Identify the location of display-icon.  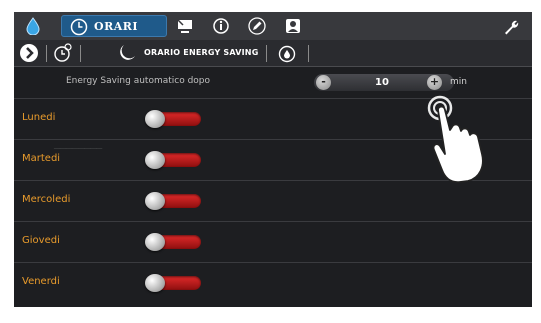
(185, 26).